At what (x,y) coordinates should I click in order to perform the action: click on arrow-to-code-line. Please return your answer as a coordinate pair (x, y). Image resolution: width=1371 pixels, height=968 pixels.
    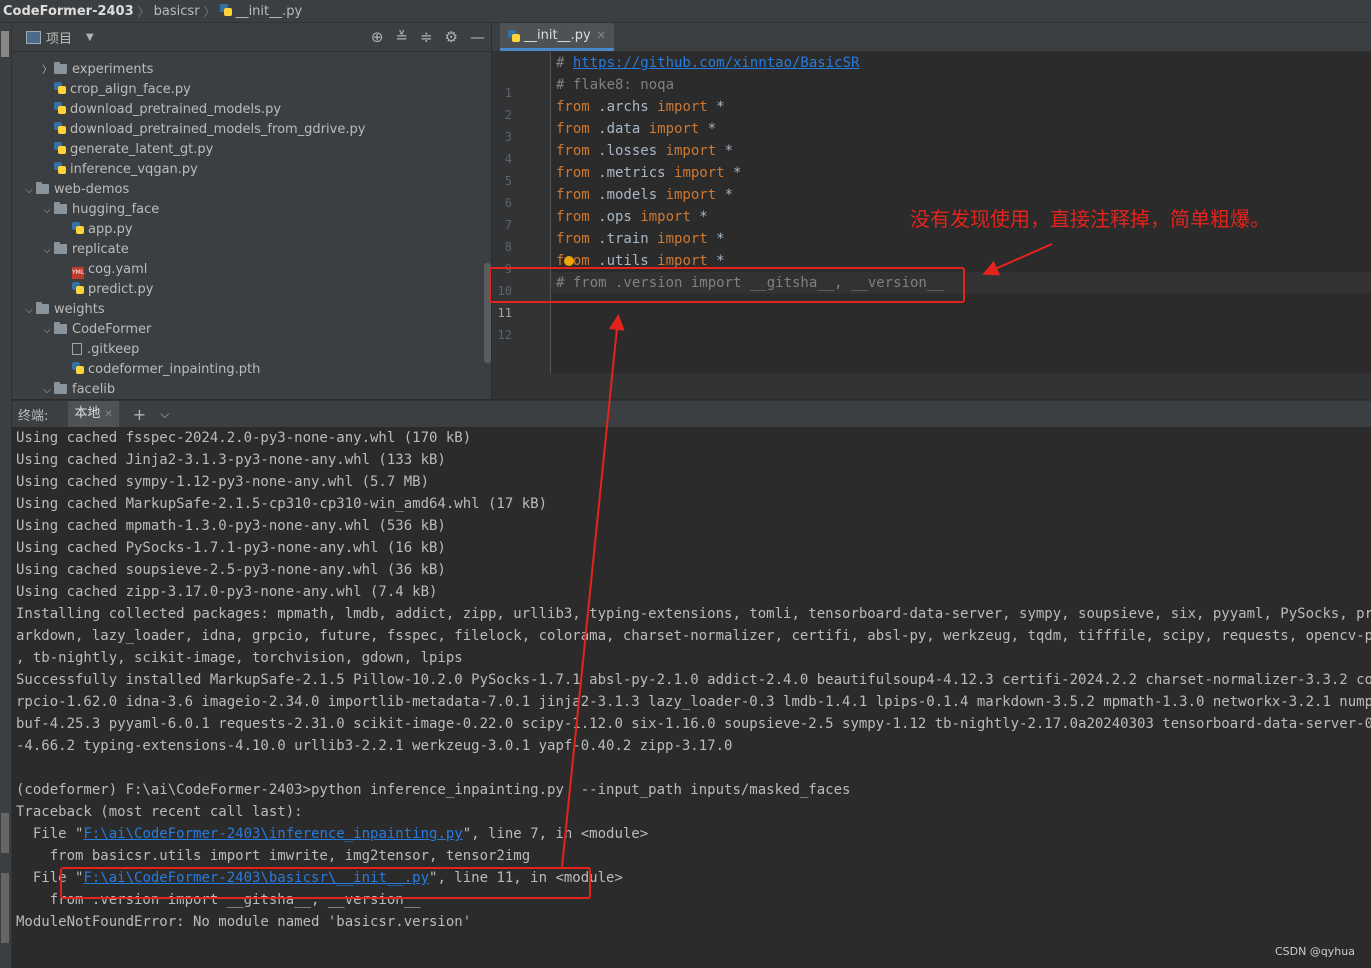
    Looking at the image, I should click on (1017, 259).